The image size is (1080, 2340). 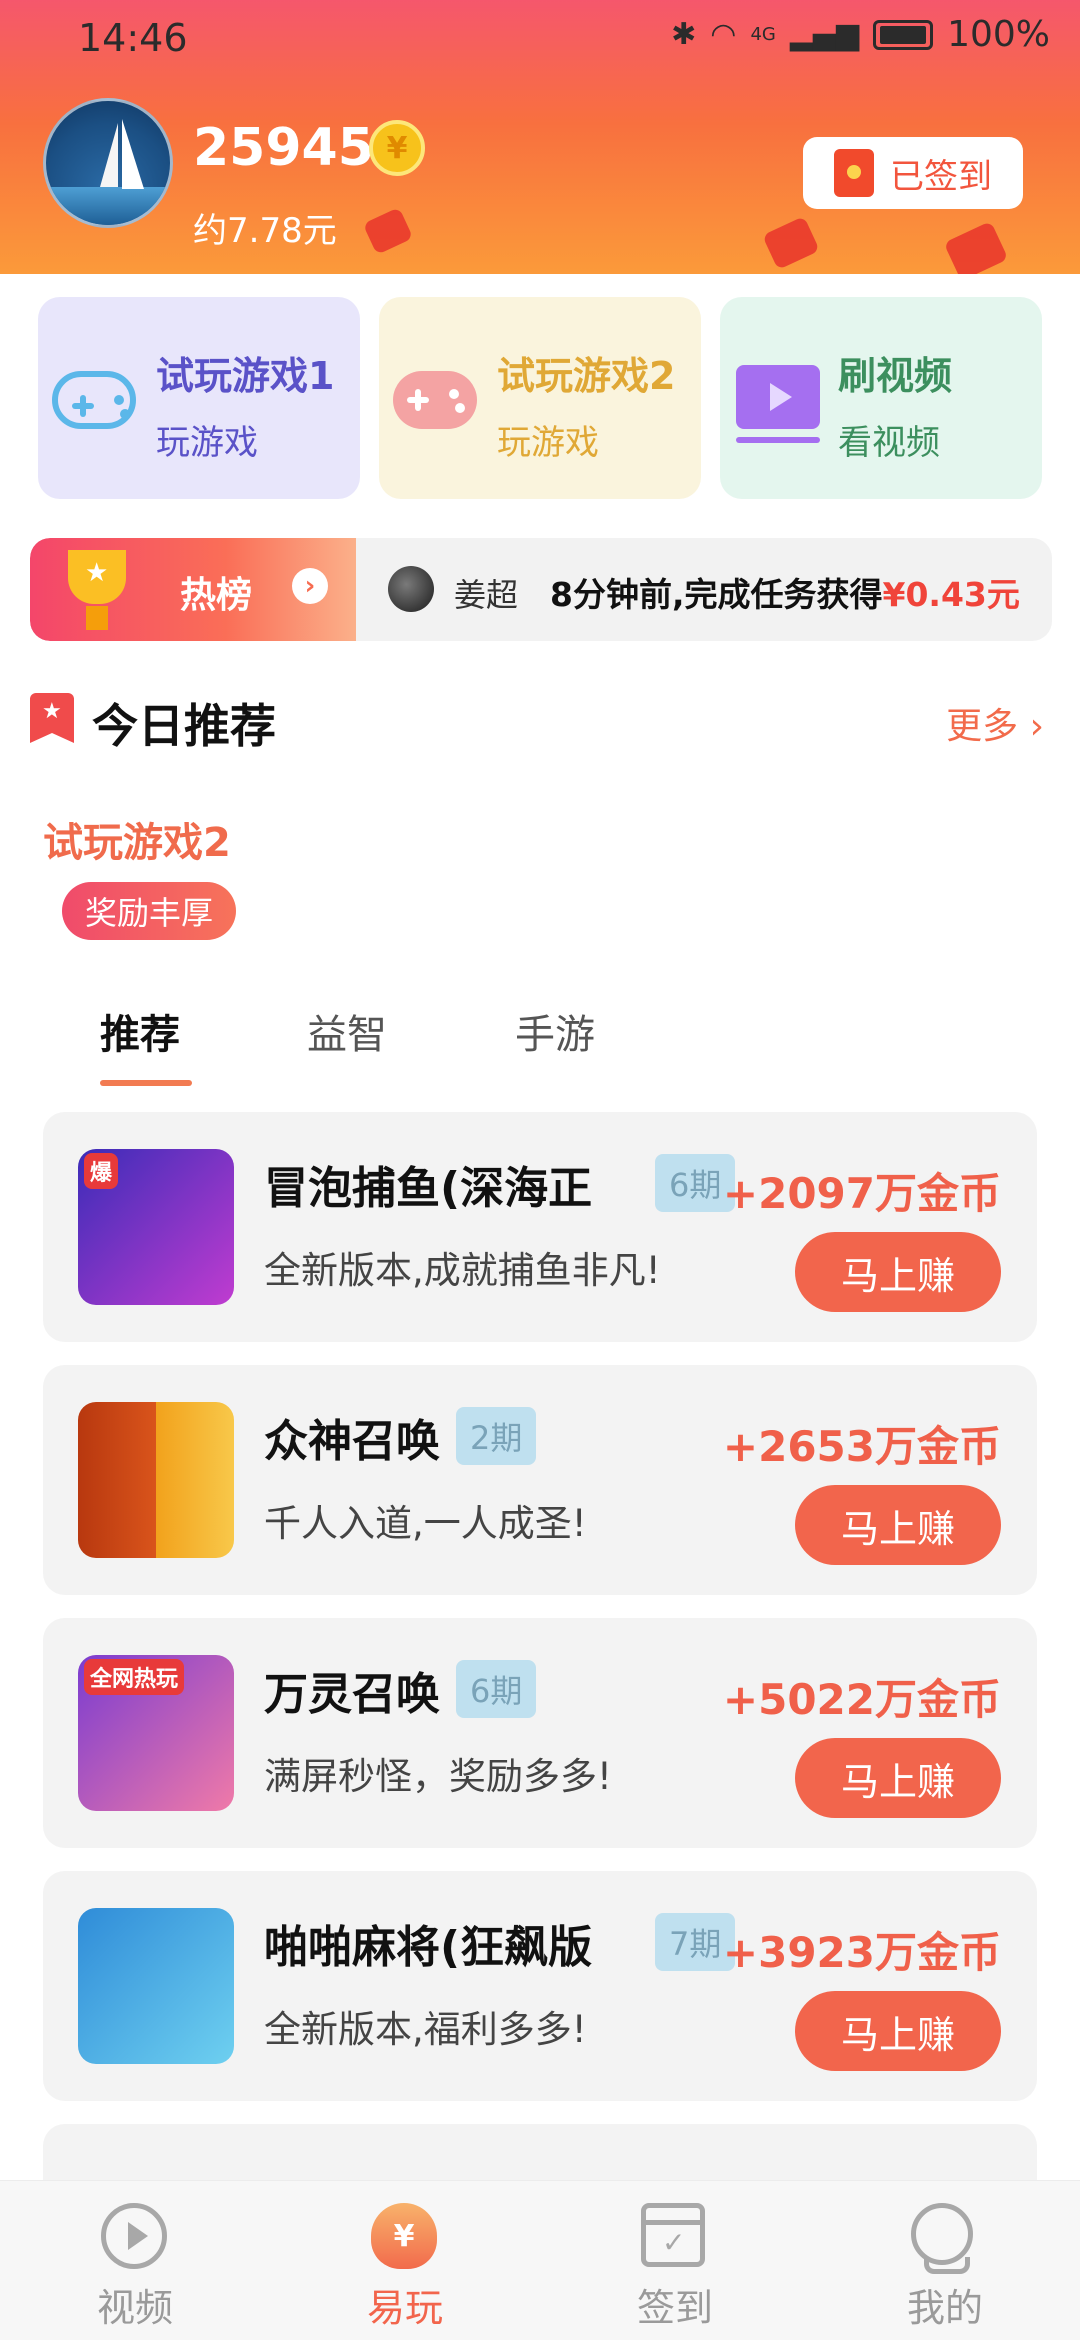 What do you see at coordinates (283, 148) in the screenshot?
I see `coin-balance: 25945` at bounding box center [283, 148].